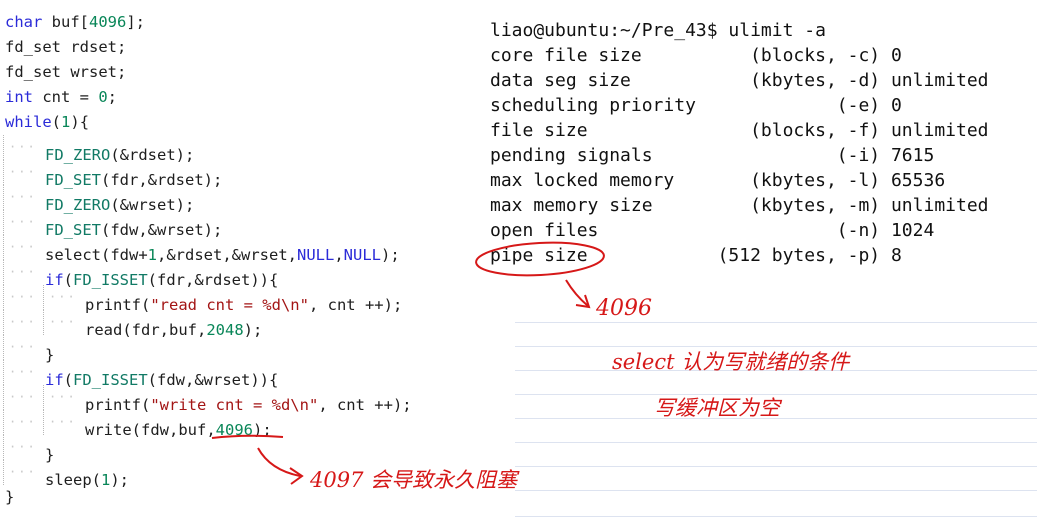  What do you see at coordinates (200, 249) in the screenshot?
I see `code-line: select(fdw+1,&rdset,&wrset,NULL,NULL);` at bounding box center [200, 249].